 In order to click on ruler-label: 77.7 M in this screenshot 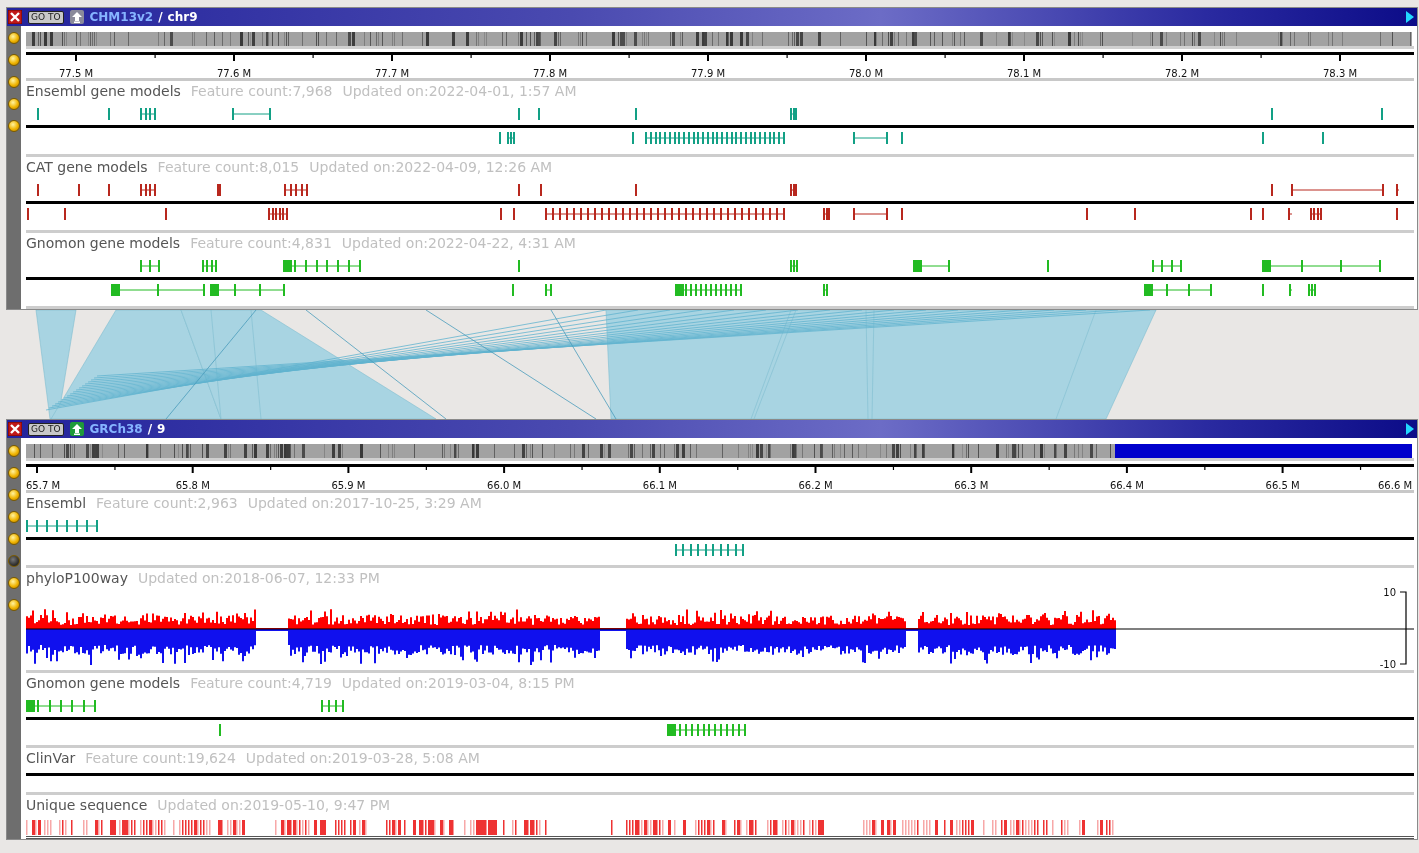, I will do `click(392, 74)`.